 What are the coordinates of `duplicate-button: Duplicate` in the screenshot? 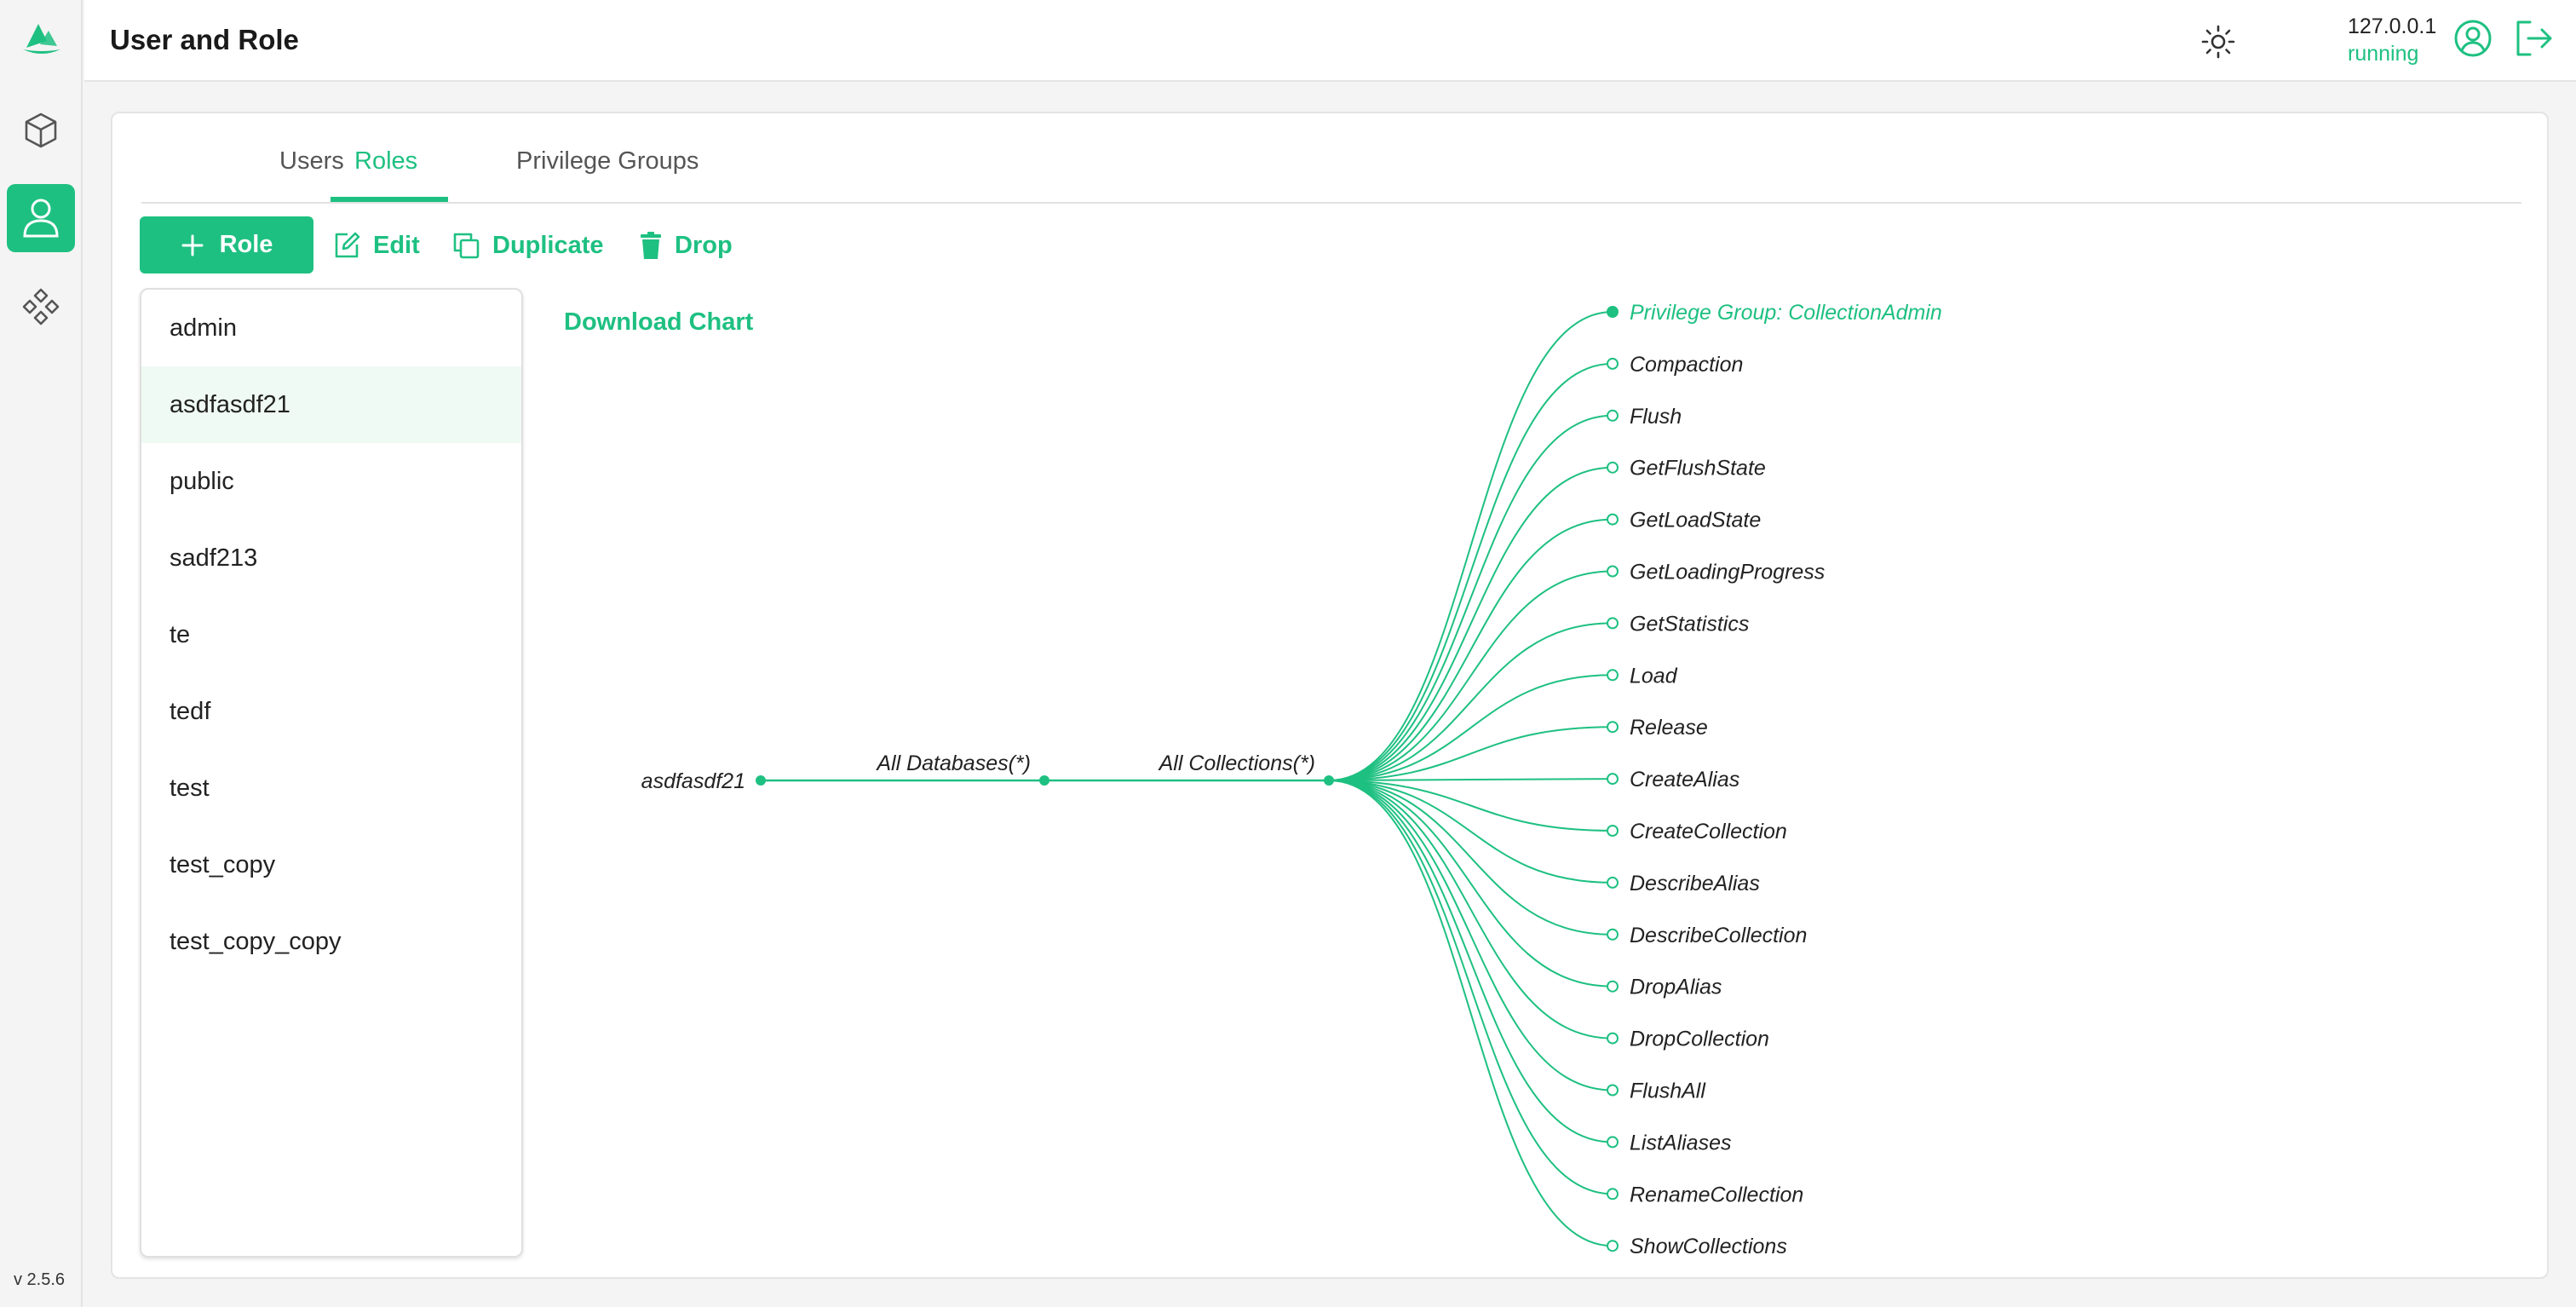 It's located at (527, 246).